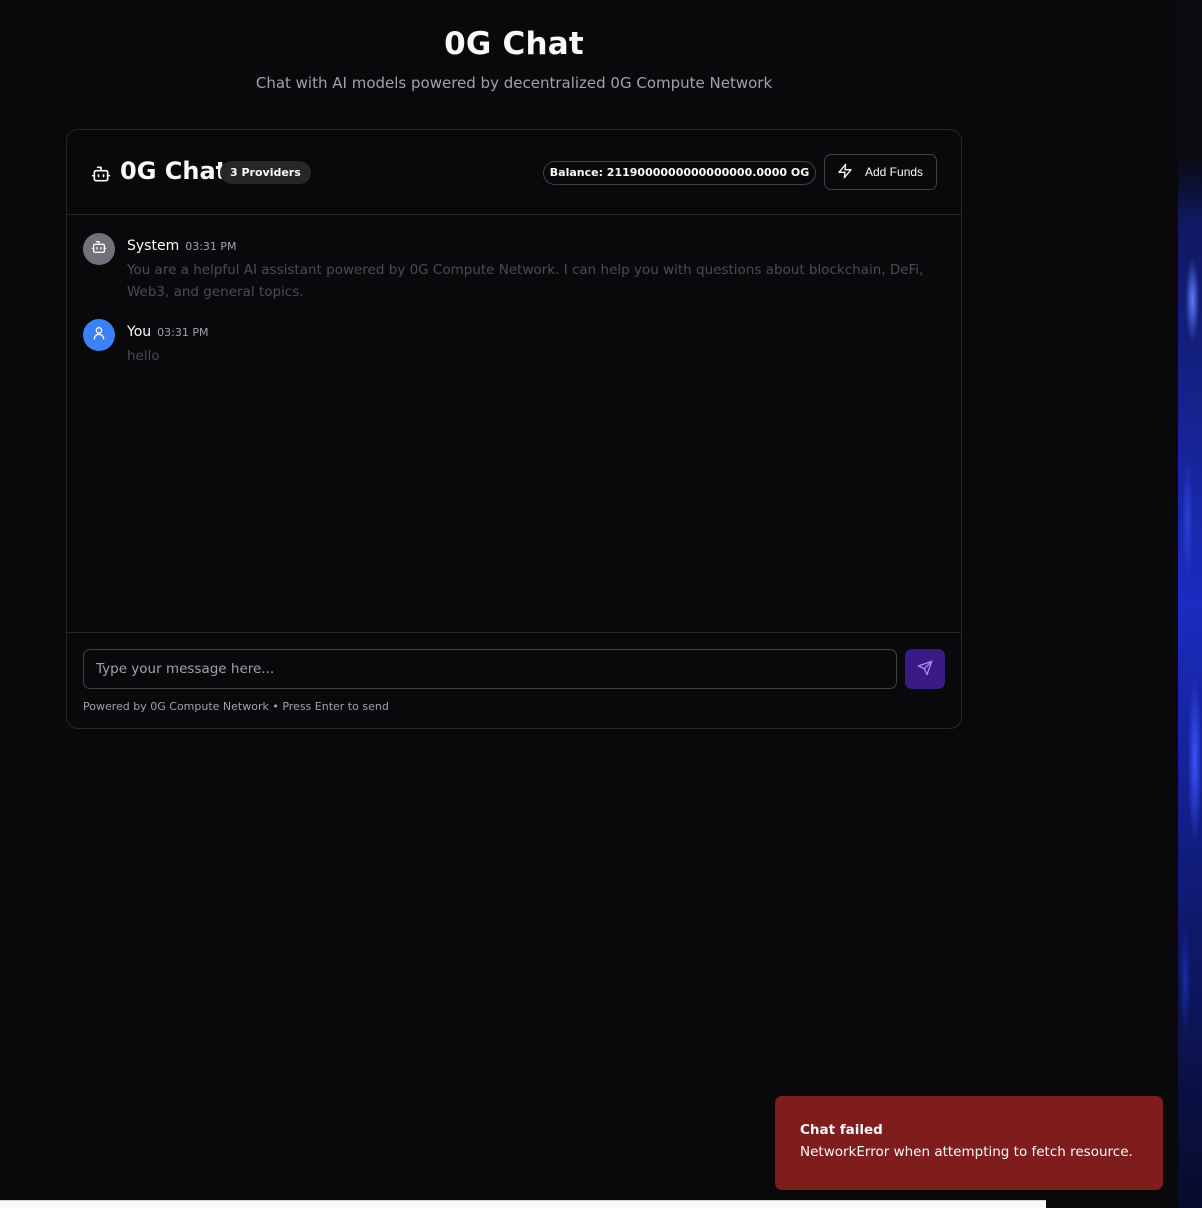  I want to click on chat-title: 0G Chat, so click(174, 171).